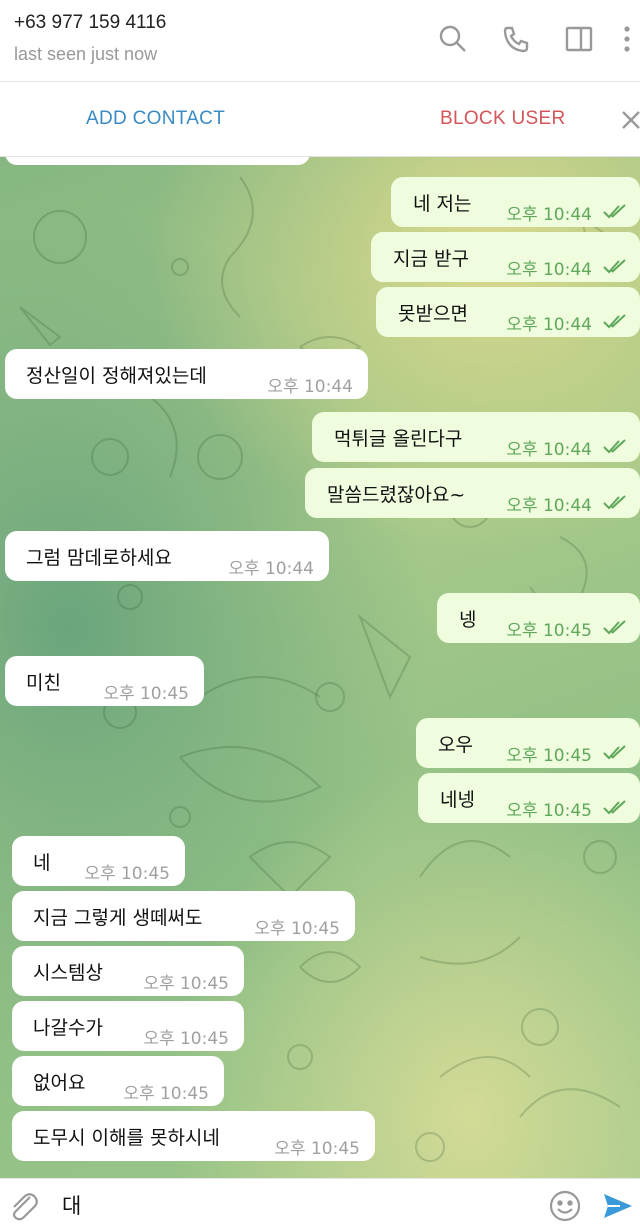  I want to click on message-text: 네 저는, so click(442, 204).